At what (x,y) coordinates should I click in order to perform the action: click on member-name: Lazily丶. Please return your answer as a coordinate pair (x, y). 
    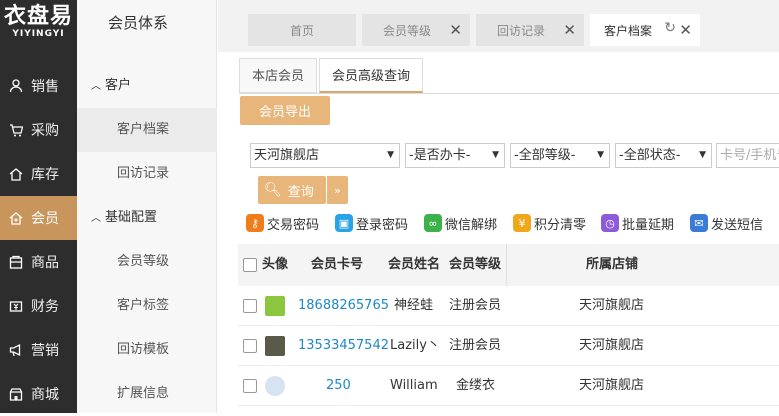
    Looking at the image, I should click on (415, 345).